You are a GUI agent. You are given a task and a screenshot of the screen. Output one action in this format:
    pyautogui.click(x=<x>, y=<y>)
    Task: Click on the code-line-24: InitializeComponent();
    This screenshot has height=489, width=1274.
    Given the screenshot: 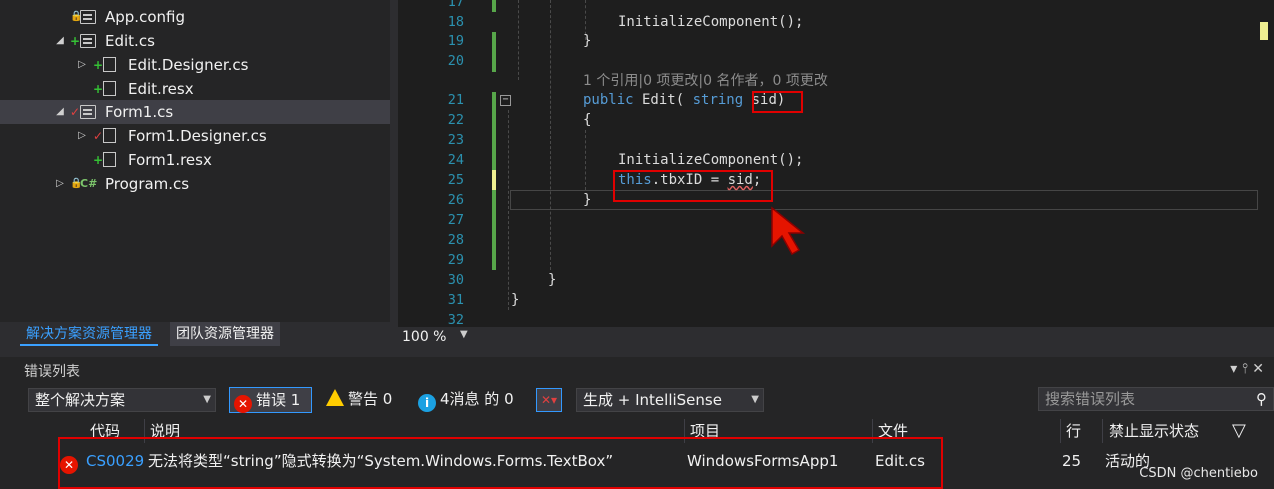 What is the action you would take?
    pyautogui.click(x=711, y=160)
    